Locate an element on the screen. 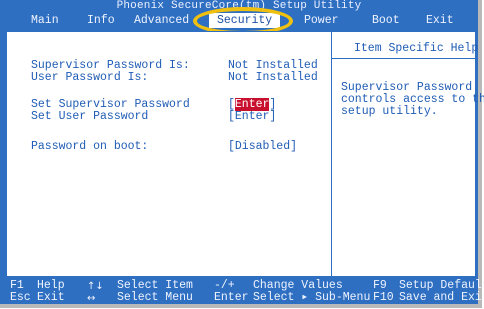 This screenshot has height=309, width=484. help-separator is located at coordinates (404, 58).